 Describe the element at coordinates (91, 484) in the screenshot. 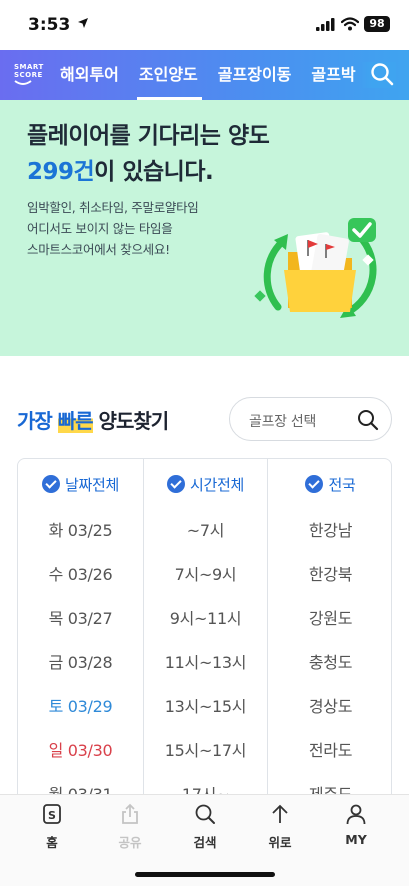

I see `date-all-label: 날짜전체` at that location.